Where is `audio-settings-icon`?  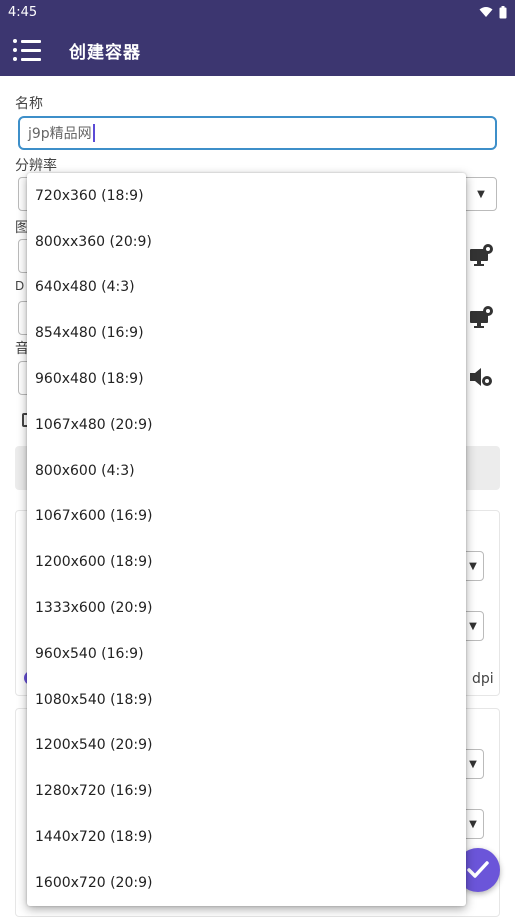
audio-settings-icon is located at coordinates (481, 377).